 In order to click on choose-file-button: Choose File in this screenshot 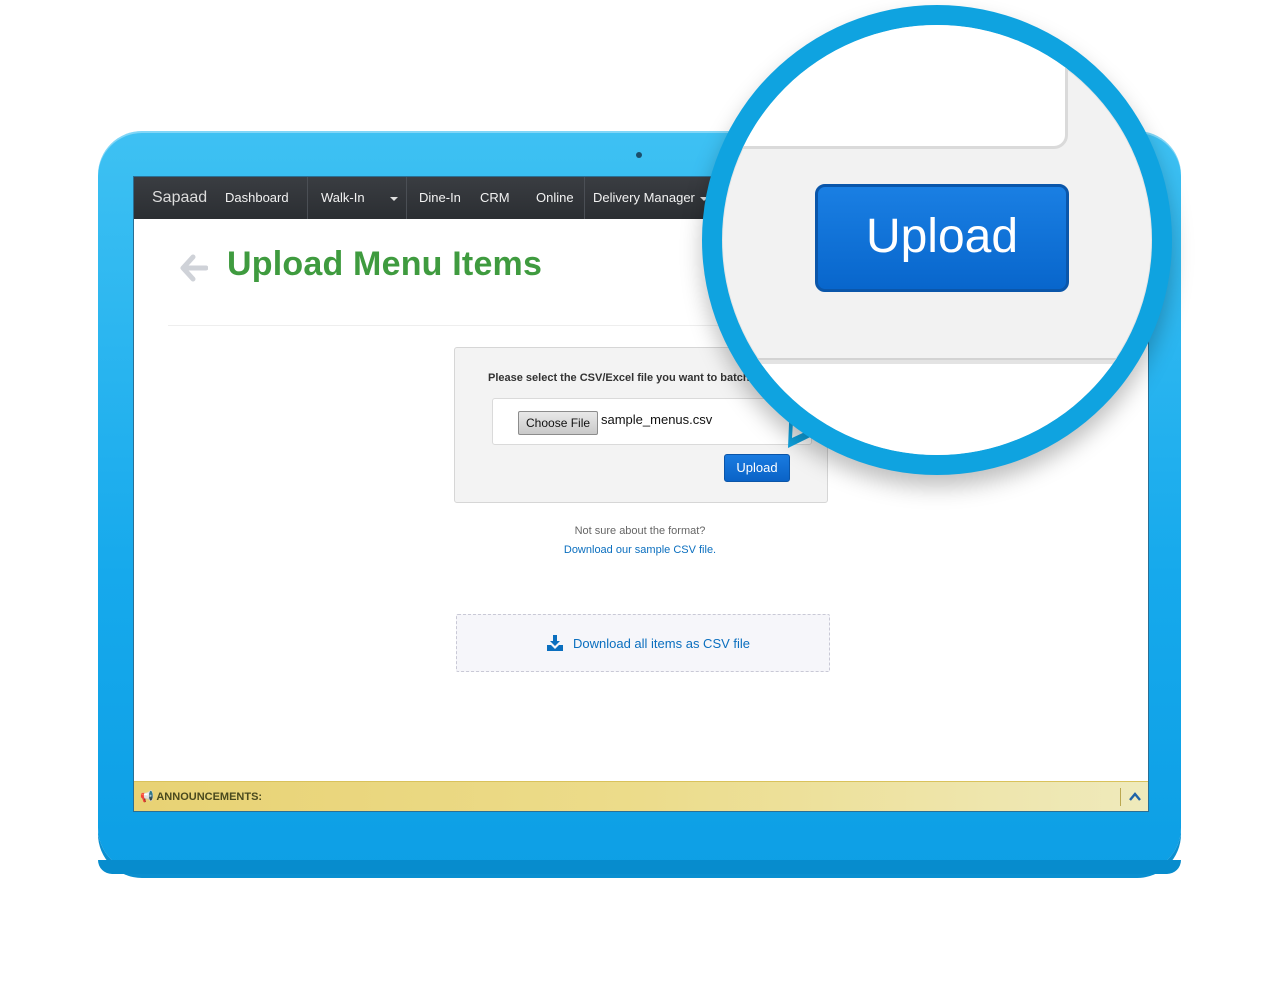, I will do `click(558, 423)`.